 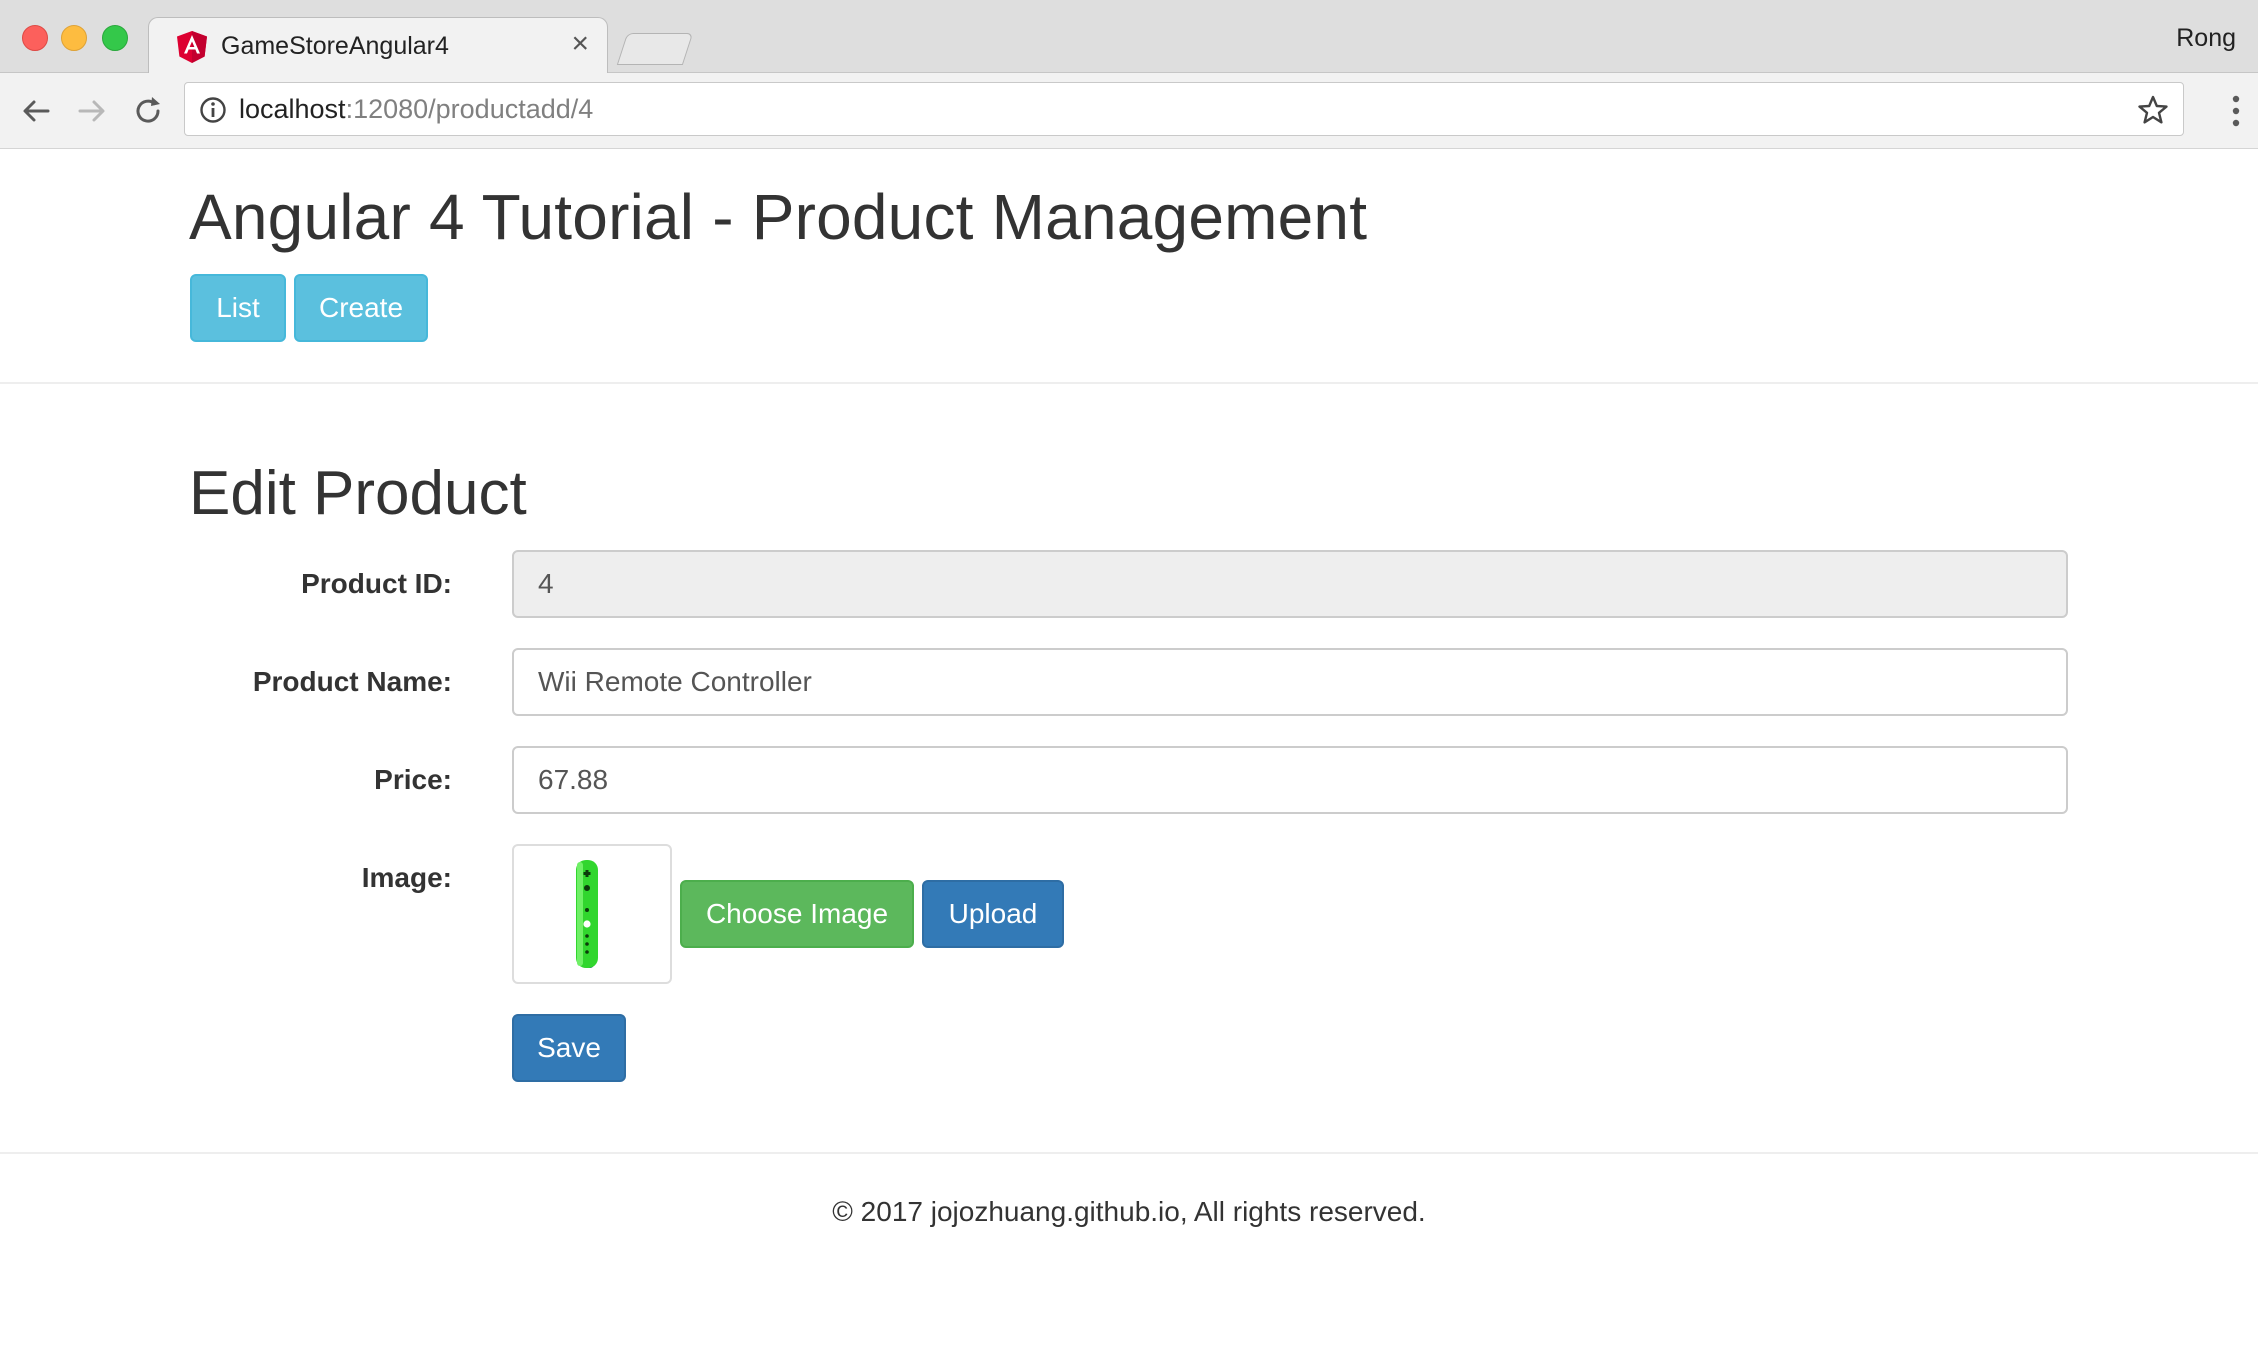 What do you see at coordinates (587, 914) in the screenshot?
I see `wii-remote-image` at bounding box center [587, 914].